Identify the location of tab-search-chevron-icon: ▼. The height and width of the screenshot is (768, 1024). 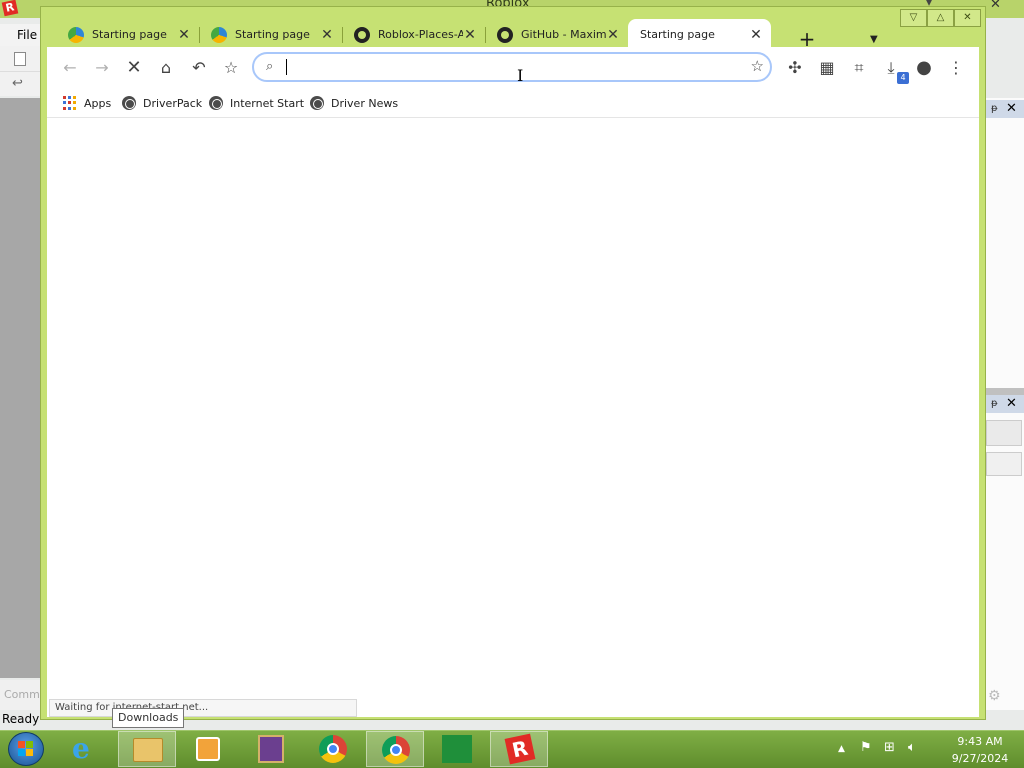
(874, 39).